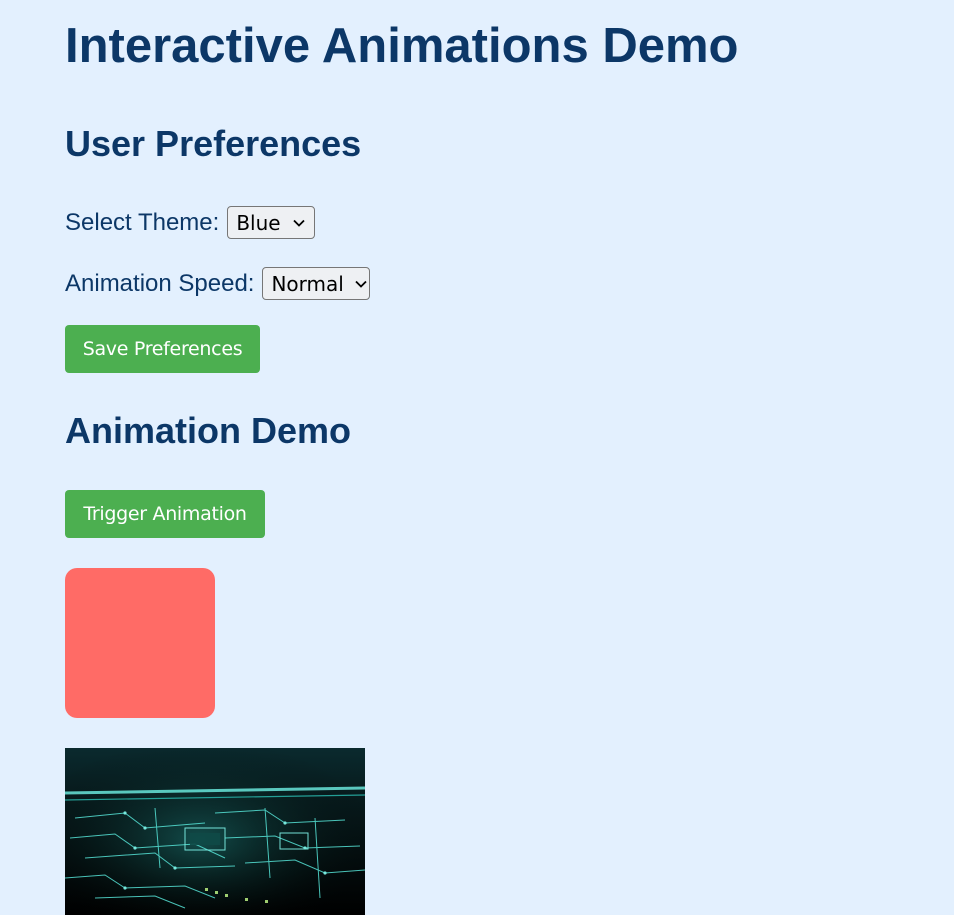 The height and width of the screenshot is (915, 954). Describe the element at coordinates (215, 831) in the screenshot. I see `circuit-board-image` at that location.